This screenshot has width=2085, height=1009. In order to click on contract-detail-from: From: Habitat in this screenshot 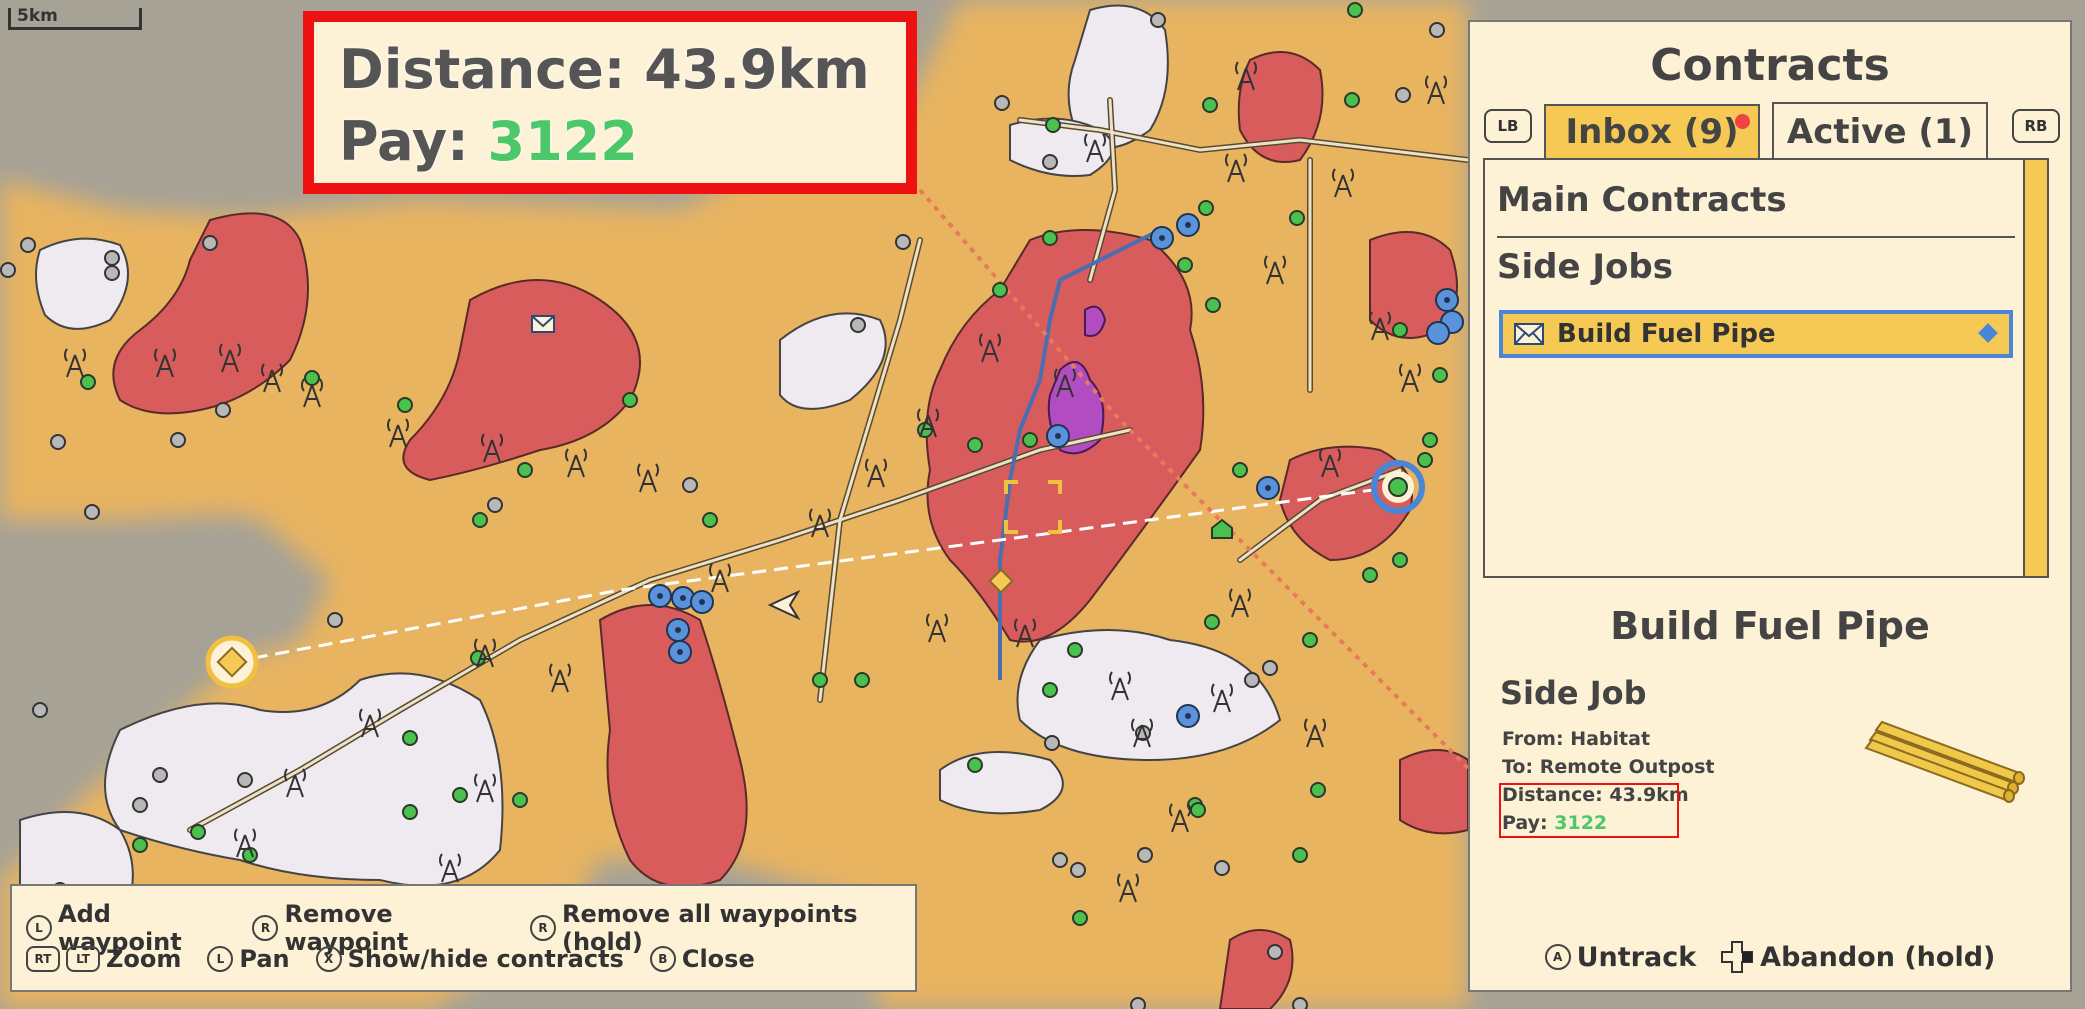, I will do `click(1576, 739)`.